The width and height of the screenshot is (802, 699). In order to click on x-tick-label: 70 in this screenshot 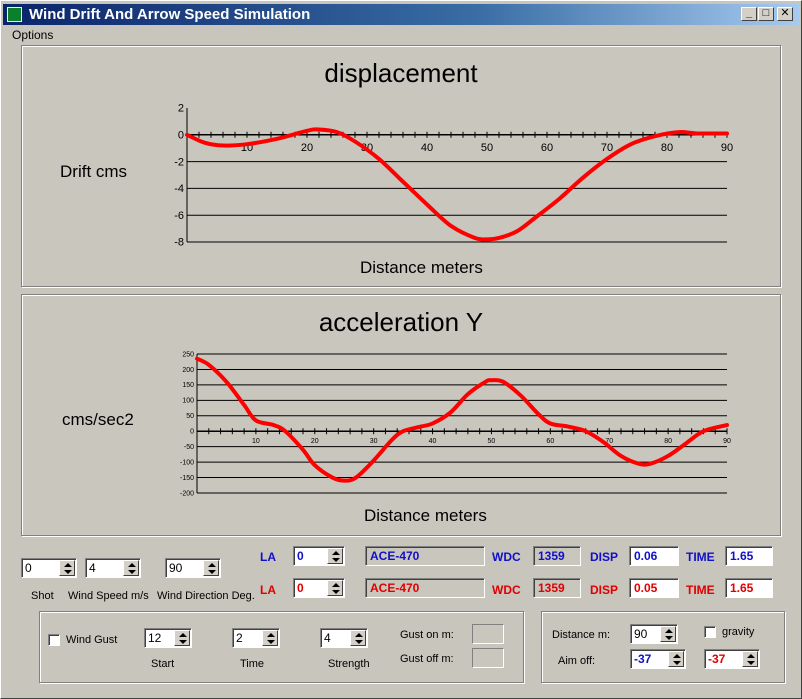, I will do `click(607, 148)`.